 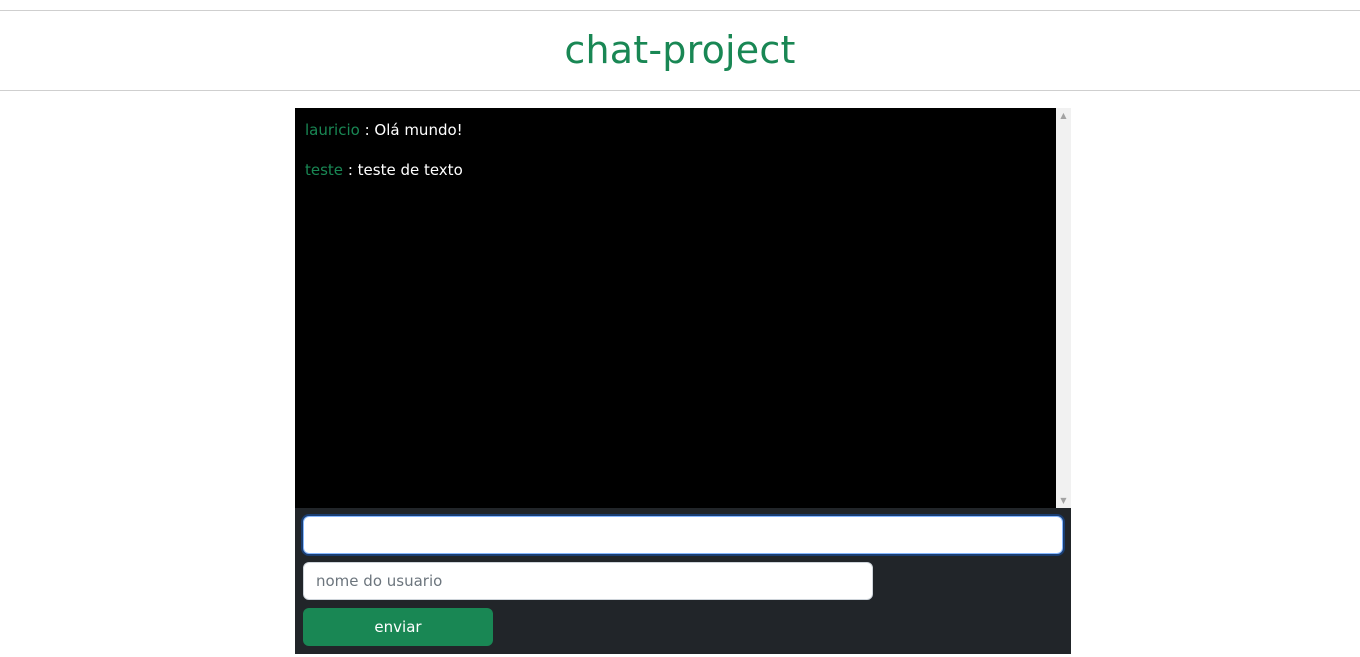 I want to click on scroll-up-arrow-icon: ▲, so click(x=1063, y=115).